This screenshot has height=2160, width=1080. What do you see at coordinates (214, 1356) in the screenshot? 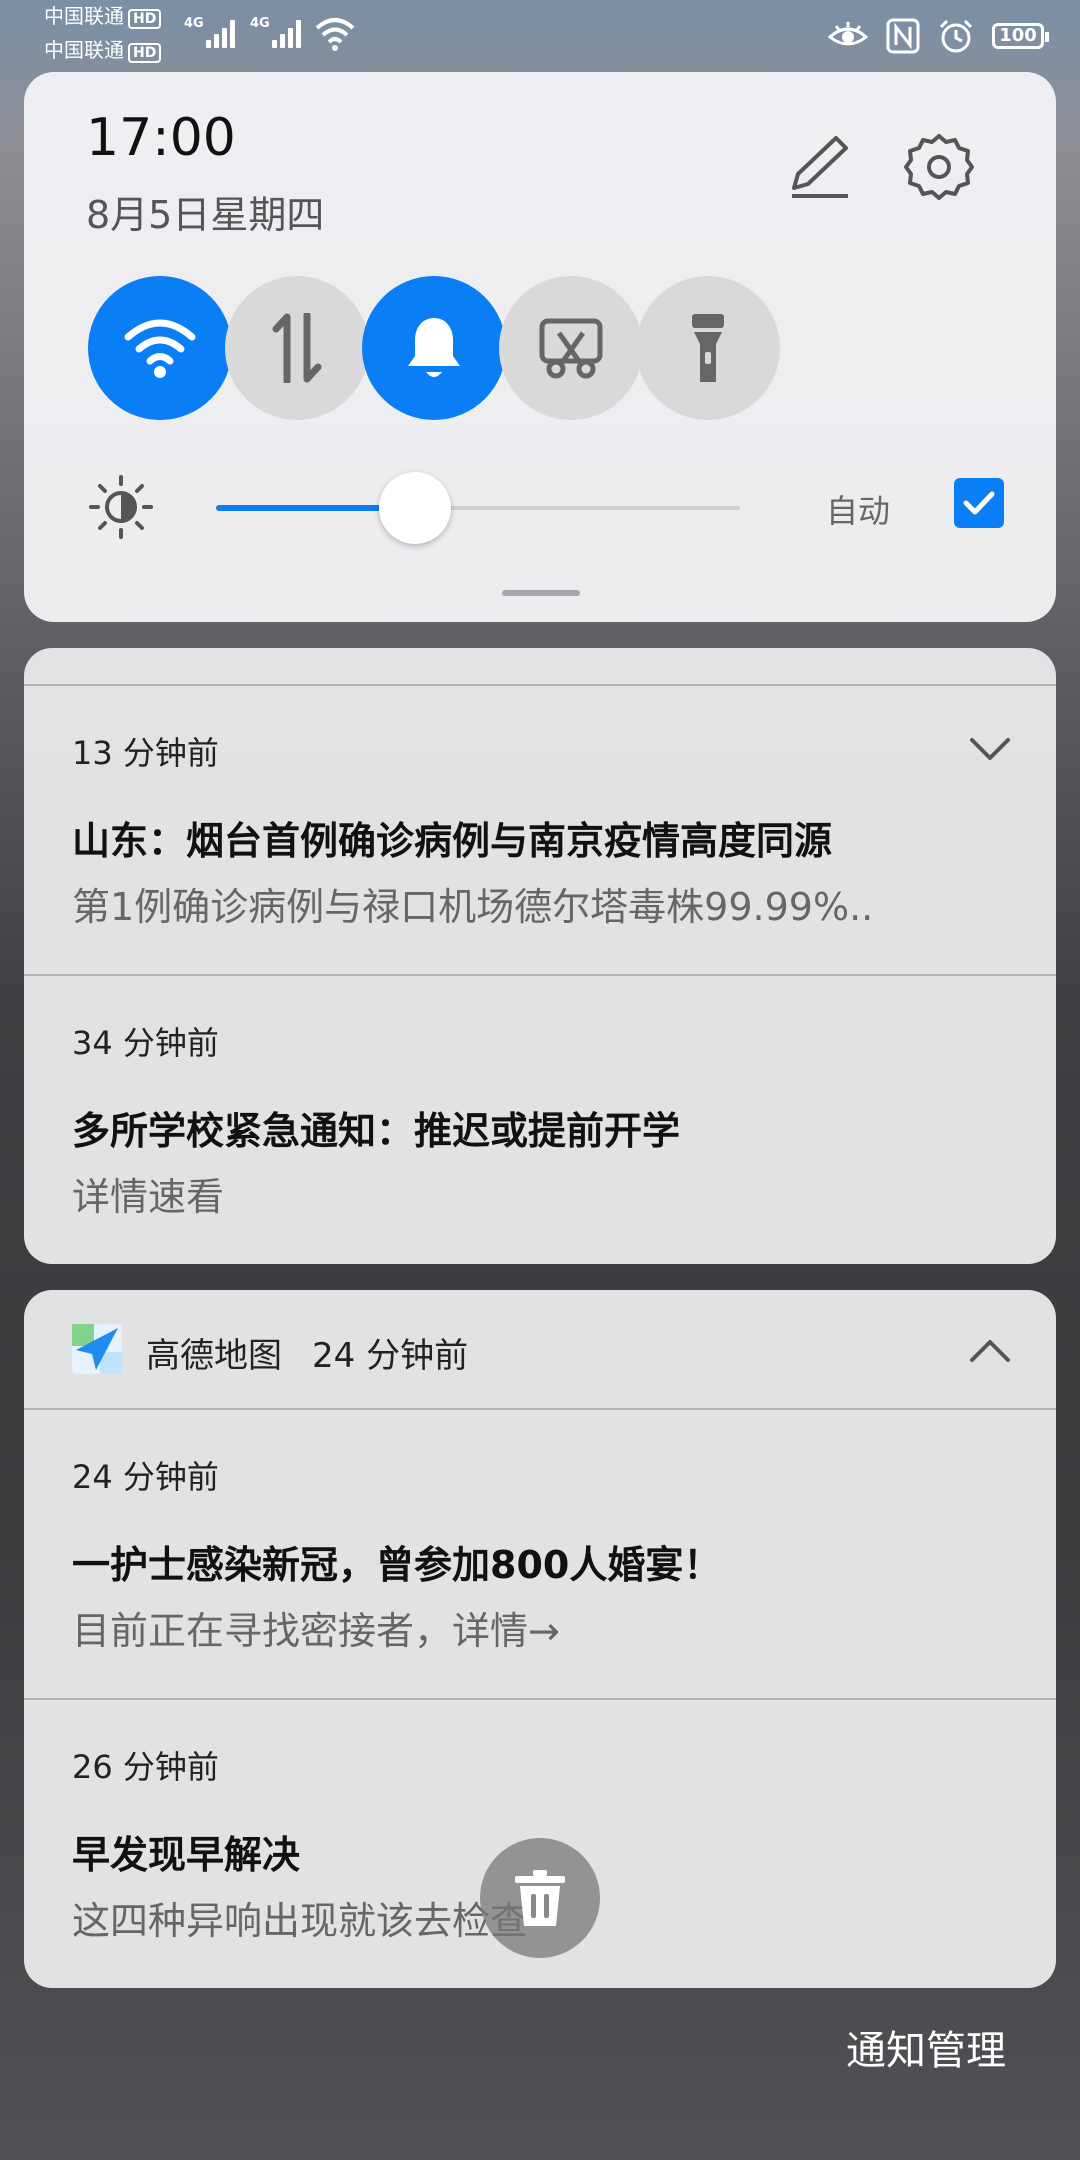
I see `app-name: 高德地图` at bounding box center [214, 1356].